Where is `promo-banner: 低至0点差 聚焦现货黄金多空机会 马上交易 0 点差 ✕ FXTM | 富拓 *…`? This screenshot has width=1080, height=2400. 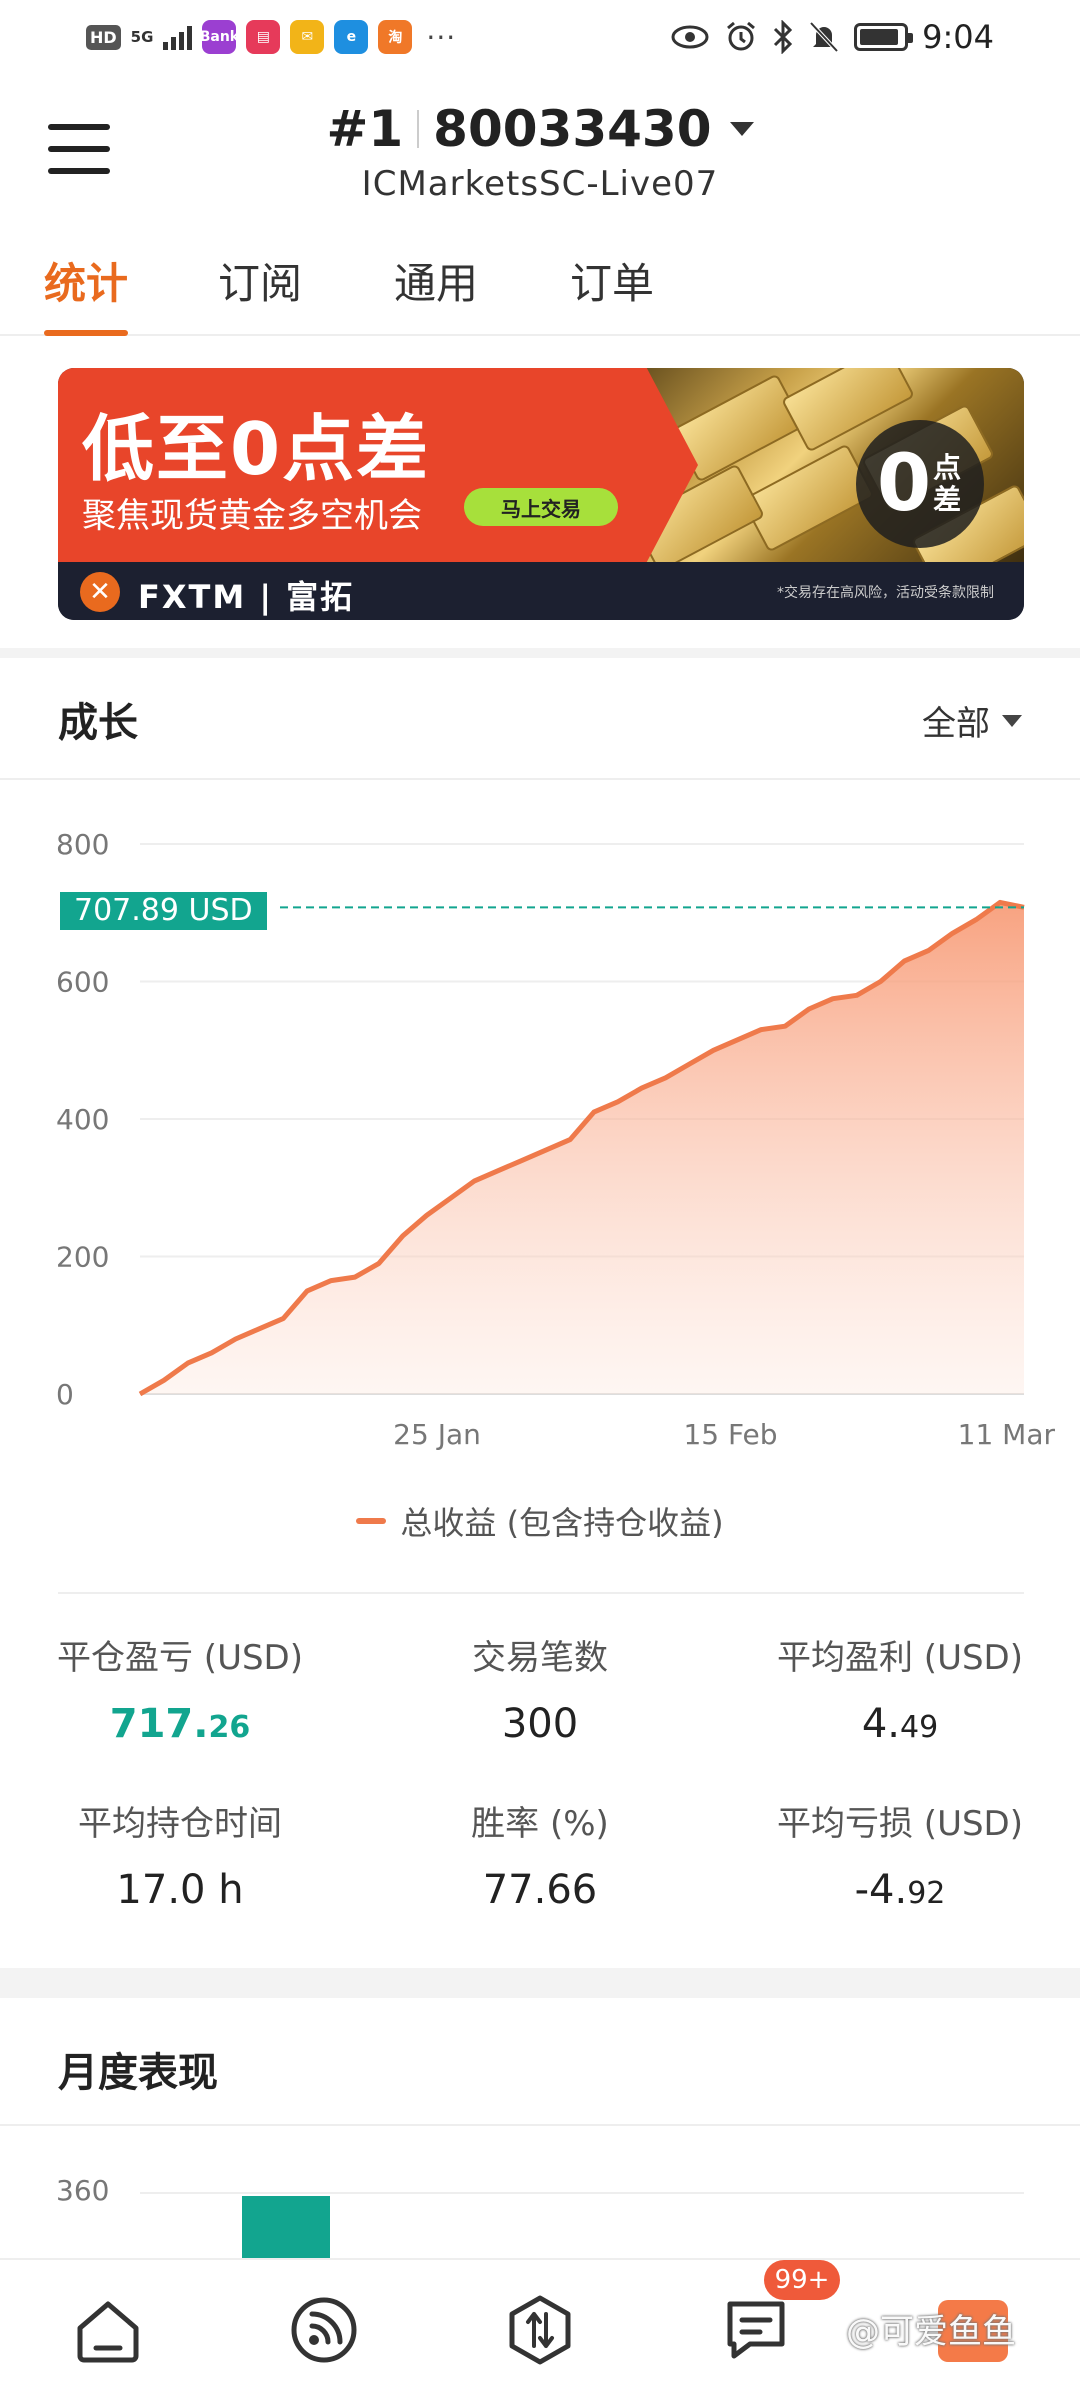 promo-banner: 低至0点差 聚焦现货黄金多空机会 马上交易 0 点差 ✕ FXTM | 富拓 *… is located at coordinates (541, 494).